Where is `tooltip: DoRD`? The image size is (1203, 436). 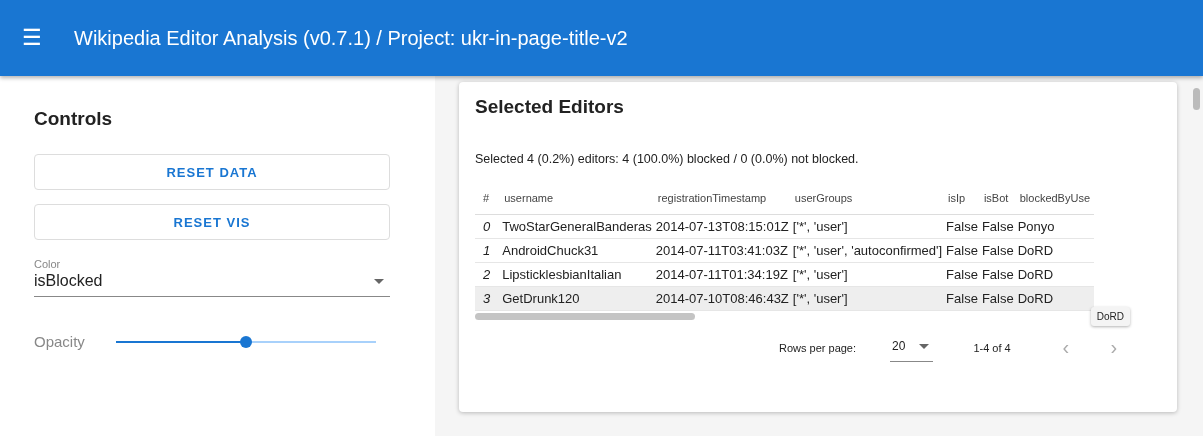 tooltip: DoRD is located at coordinates (1110, 316).